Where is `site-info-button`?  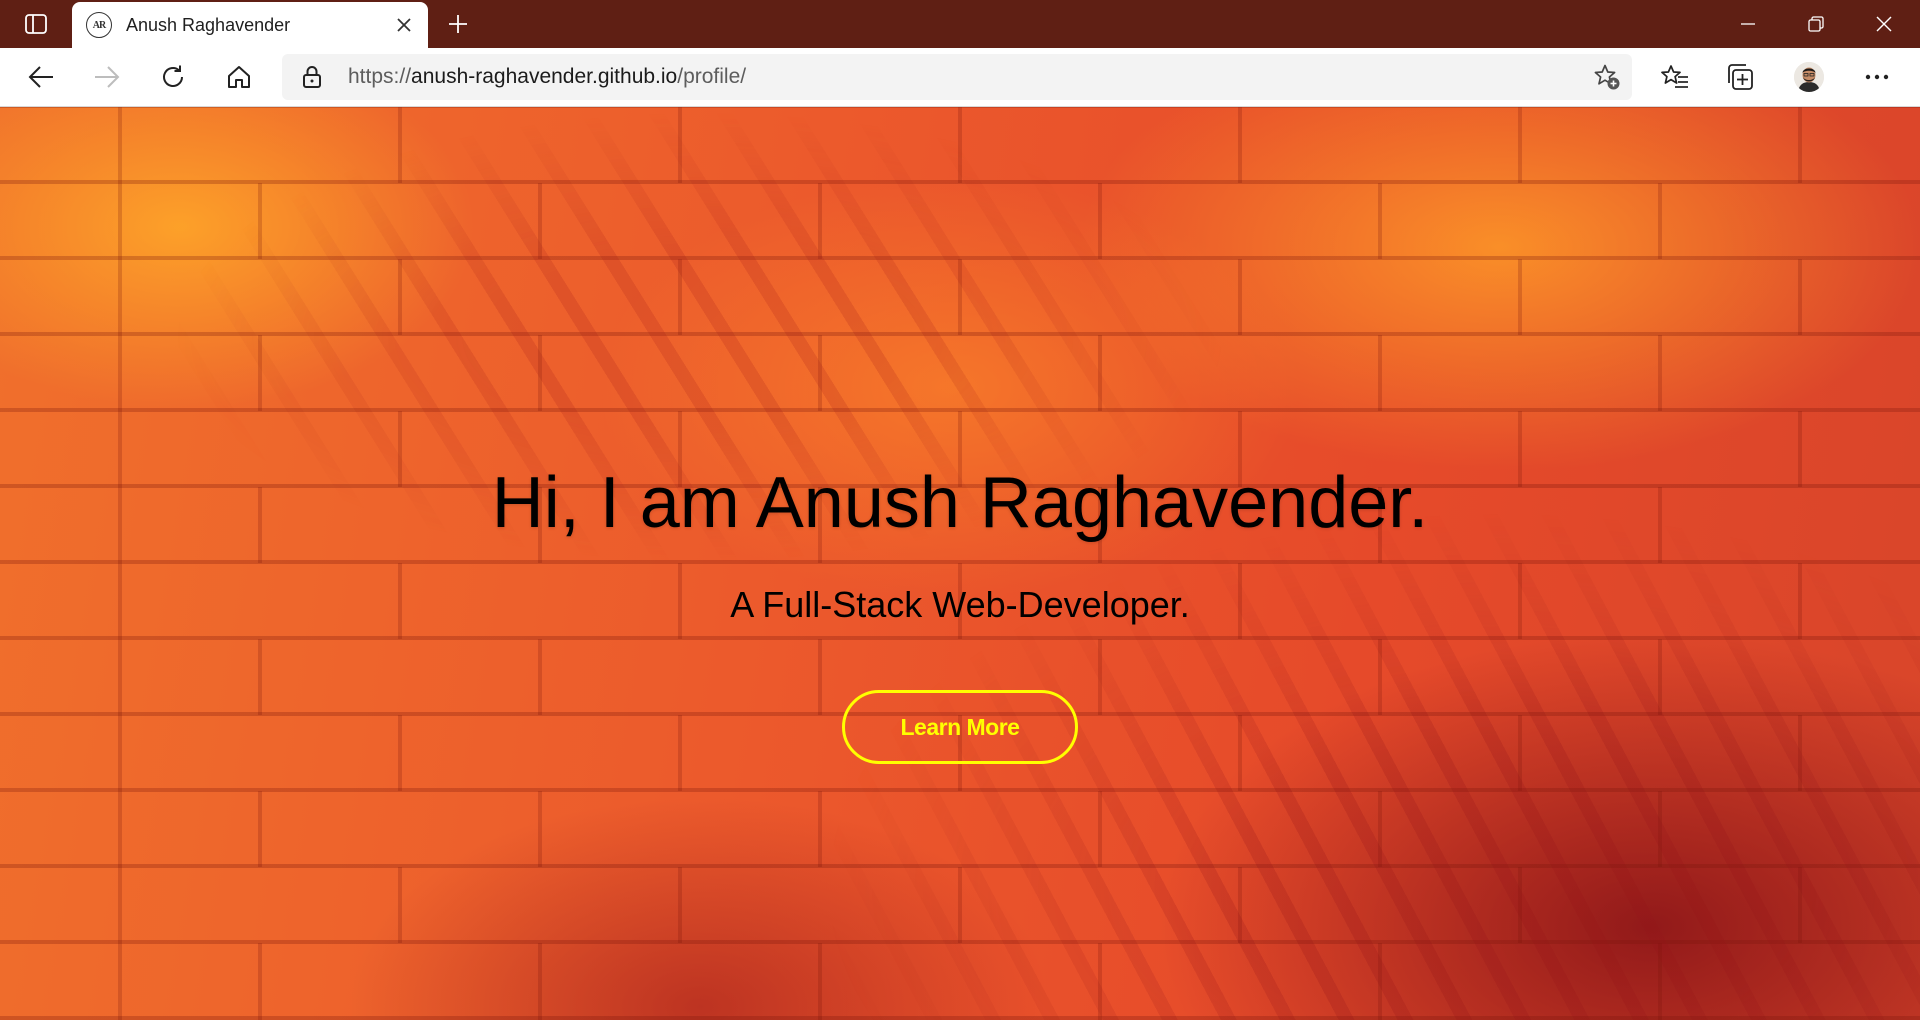 site-info-button is located at coordinates (312, 77).